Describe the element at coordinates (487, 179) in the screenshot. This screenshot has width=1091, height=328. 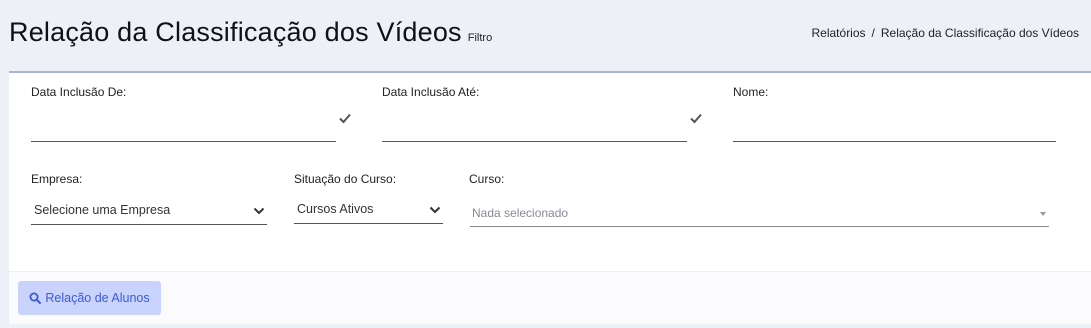
I see `curso-label: Curso:` at that location.